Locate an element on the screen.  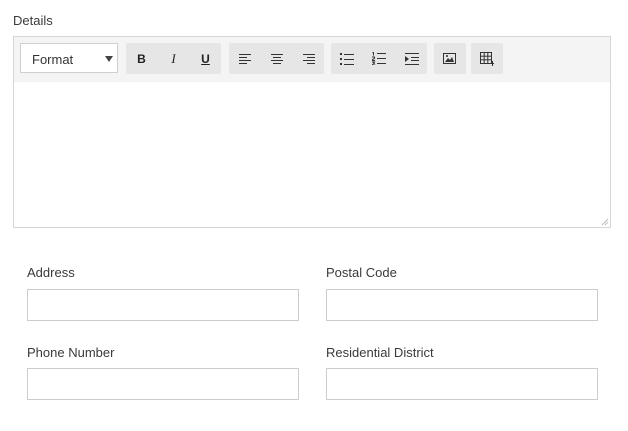
align-left-button is located at coordinates (244, 58).